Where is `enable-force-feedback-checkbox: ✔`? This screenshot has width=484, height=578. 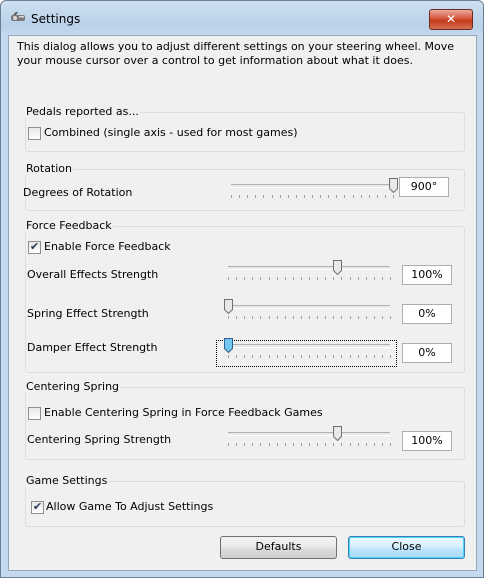 enable-force-feedback-checkbox: ✔ is located at coordinates (34, 247).